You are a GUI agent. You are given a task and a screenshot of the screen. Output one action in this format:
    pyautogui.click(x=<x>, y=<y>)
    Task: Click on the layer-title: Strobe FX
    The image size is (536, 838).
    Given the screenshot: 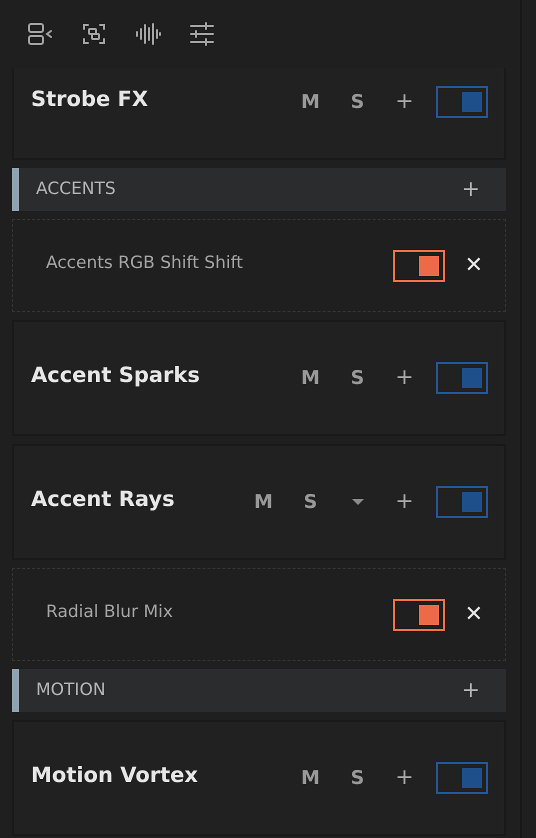 What is the action you would take?
    pyautogui.click(x=90, y=100)
    